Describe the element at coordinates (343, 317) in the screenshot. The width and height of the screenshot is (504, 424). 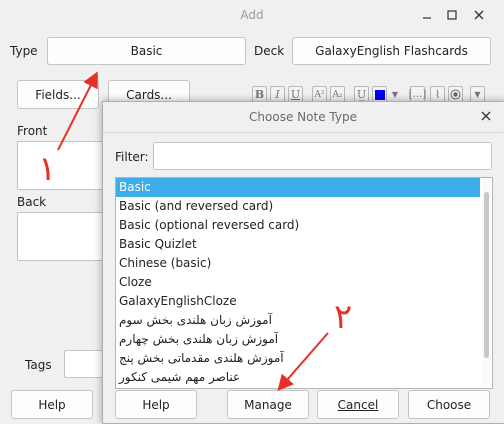
I see `annotation-label-two: ٢` at that location.